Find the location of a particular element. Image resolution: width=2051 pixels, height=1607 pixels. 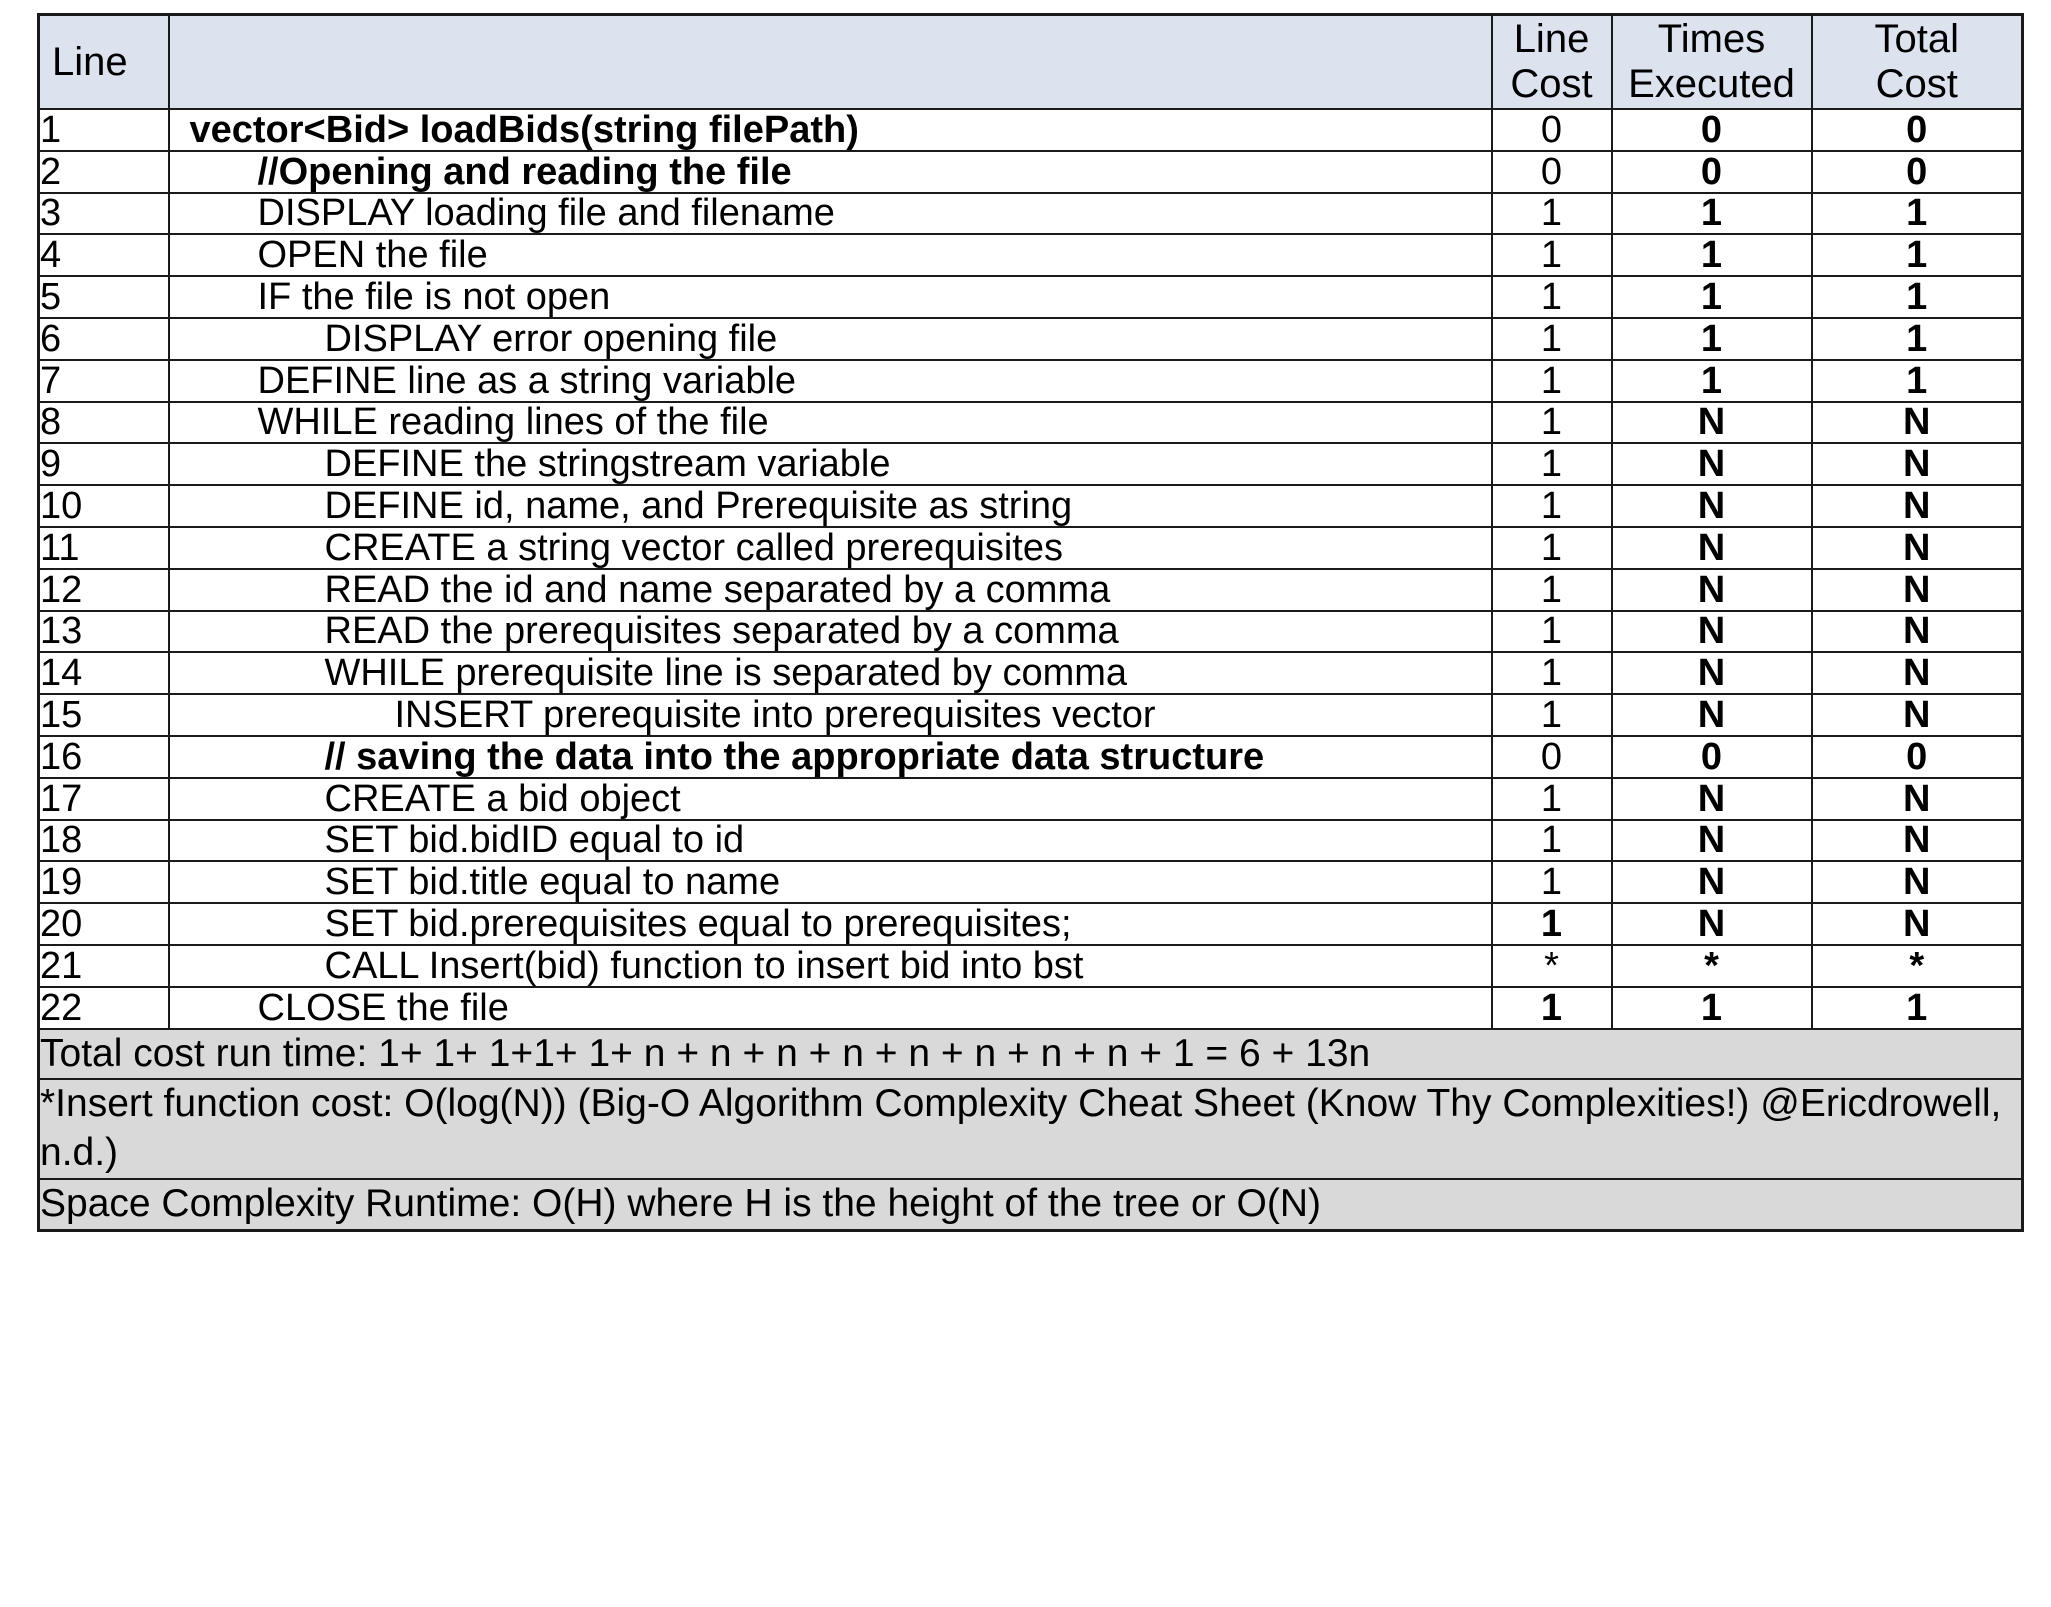

table-row: 6 DISPLAY error opening file 1 1 1 is located at coordinates (1030, 338).